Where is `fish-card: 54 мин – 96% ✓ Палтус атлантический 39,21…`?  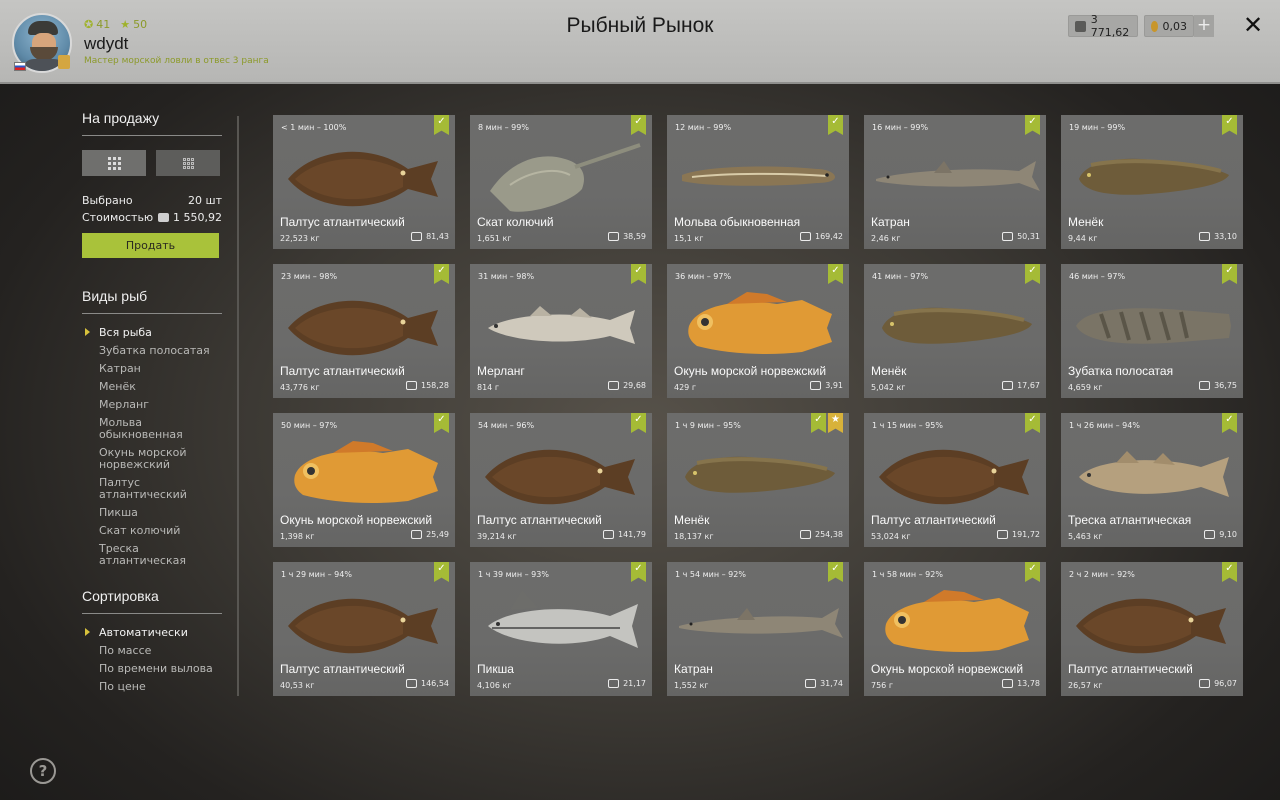 fish-card: 54 мин – 96% ✓ Палтус атлантический 39,21… is located at coordinates (561, 480).